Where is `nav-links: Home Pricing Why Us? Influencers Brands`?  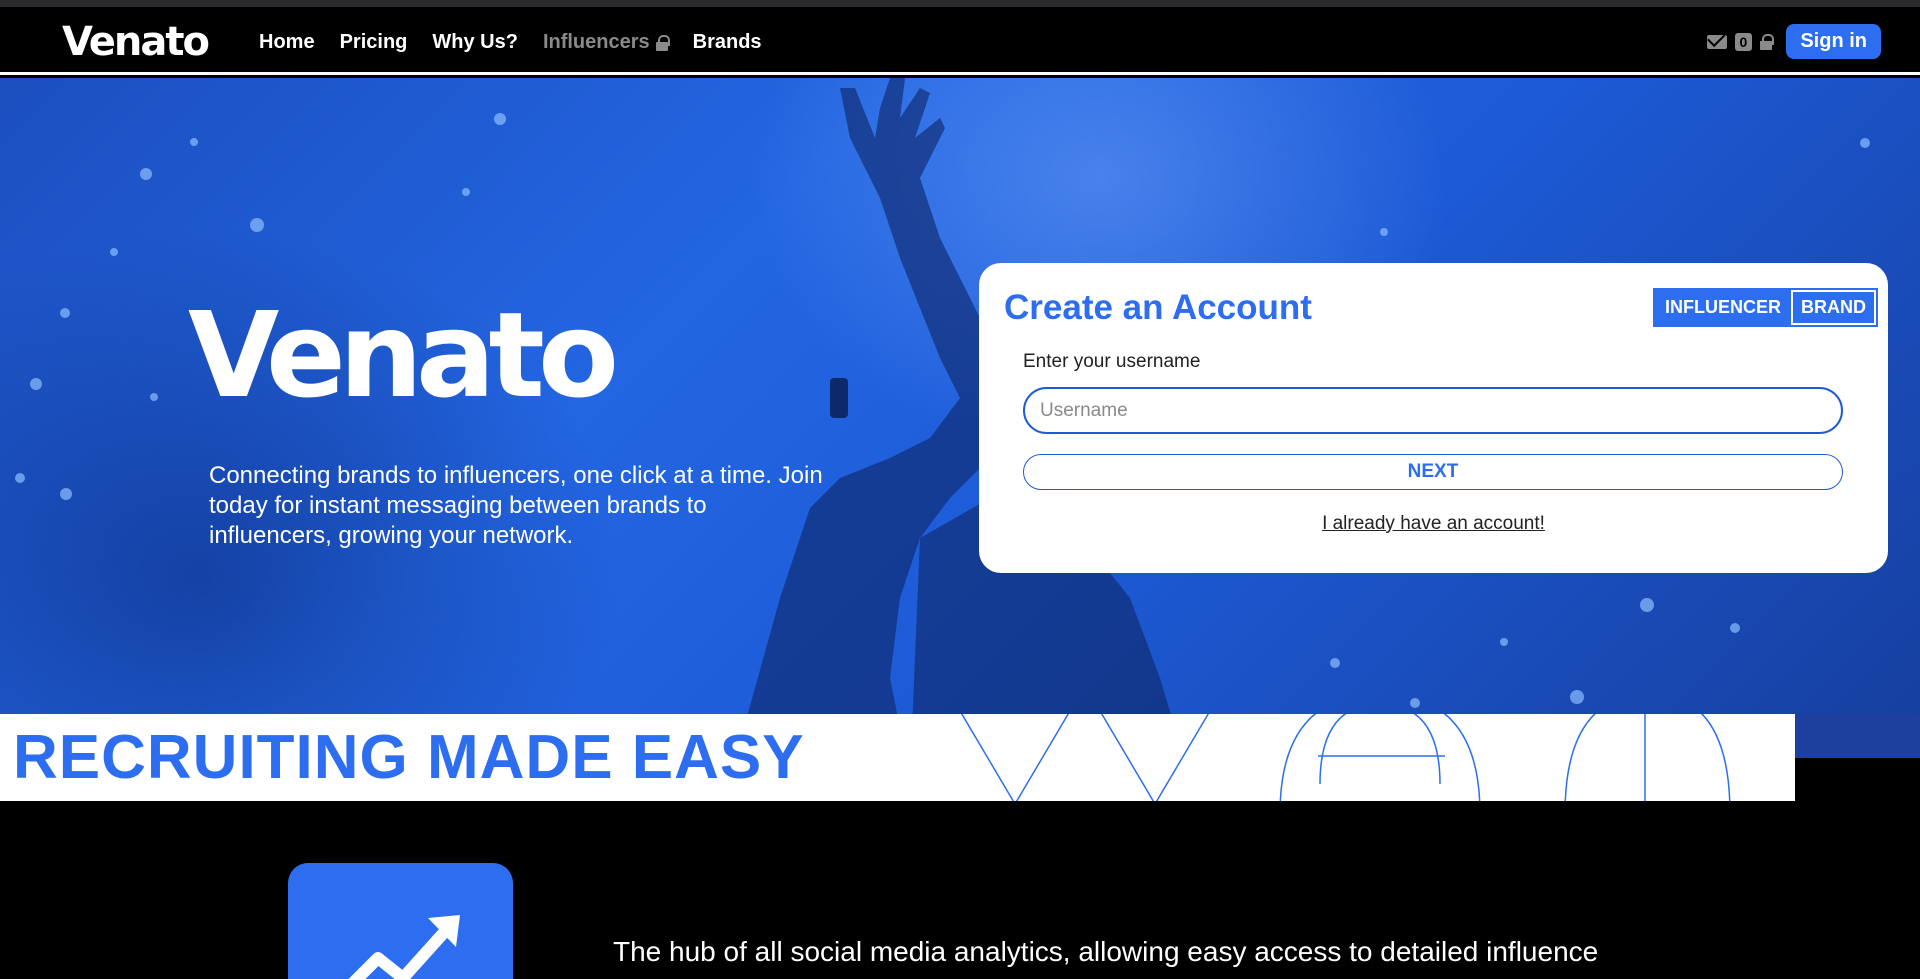
nav-links: Home Pricing Why Us? Influencers Brands is located at coordinates (510, 42).